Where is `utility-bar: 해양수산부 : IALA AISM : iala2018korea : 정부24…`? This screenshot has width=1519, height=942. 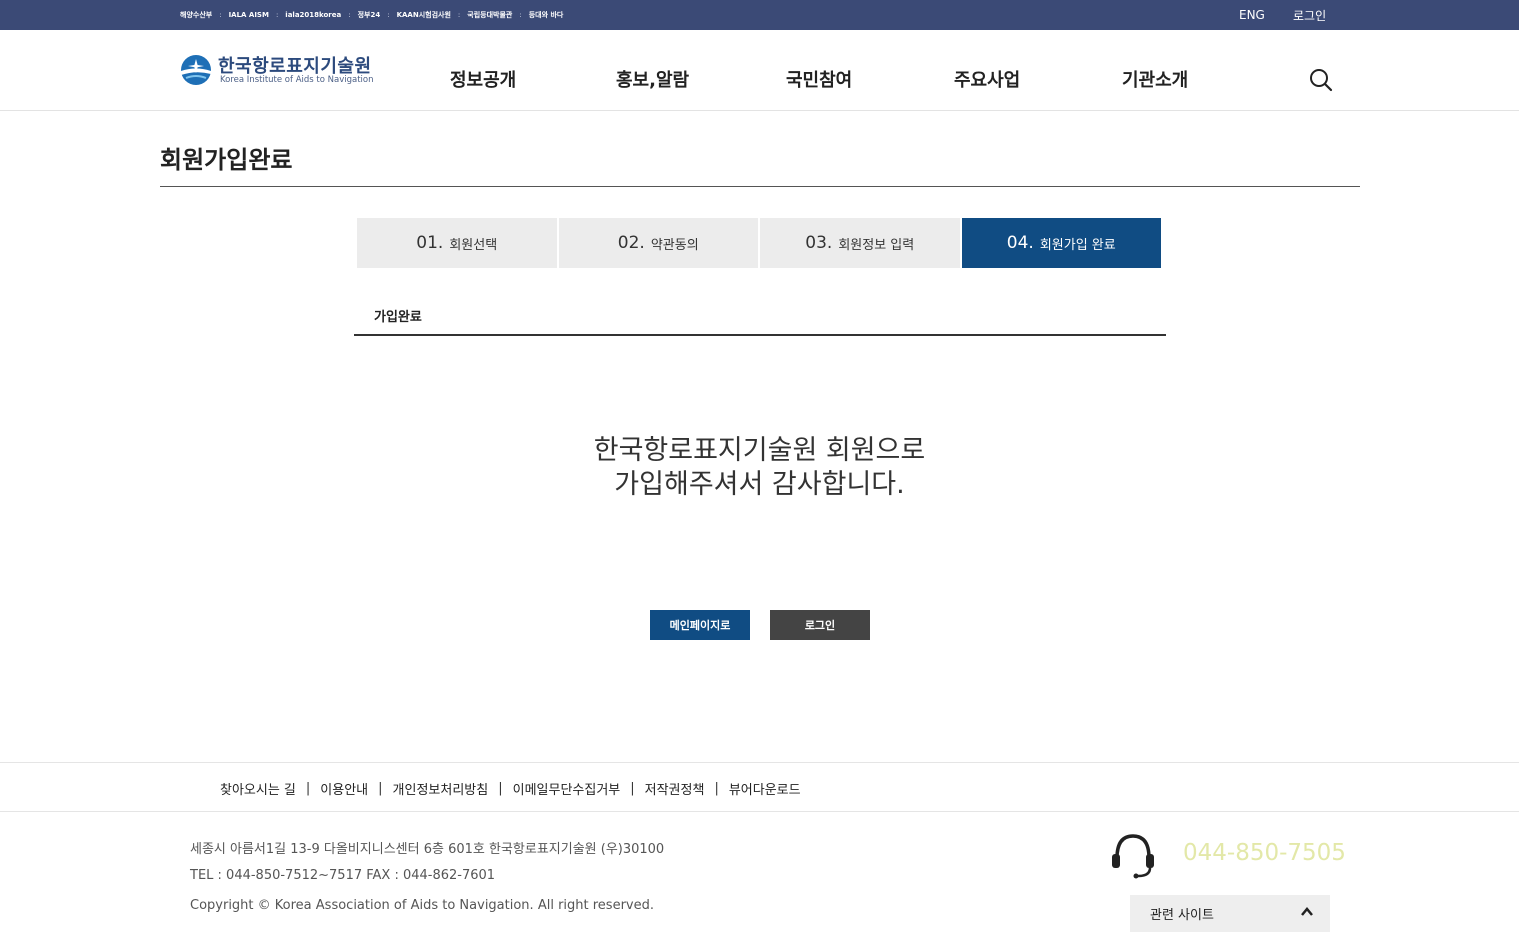 utility-bar: 해양수산부 : IALA AISM : iala2018korea : 정부24… is located at coordinates (759, 15).